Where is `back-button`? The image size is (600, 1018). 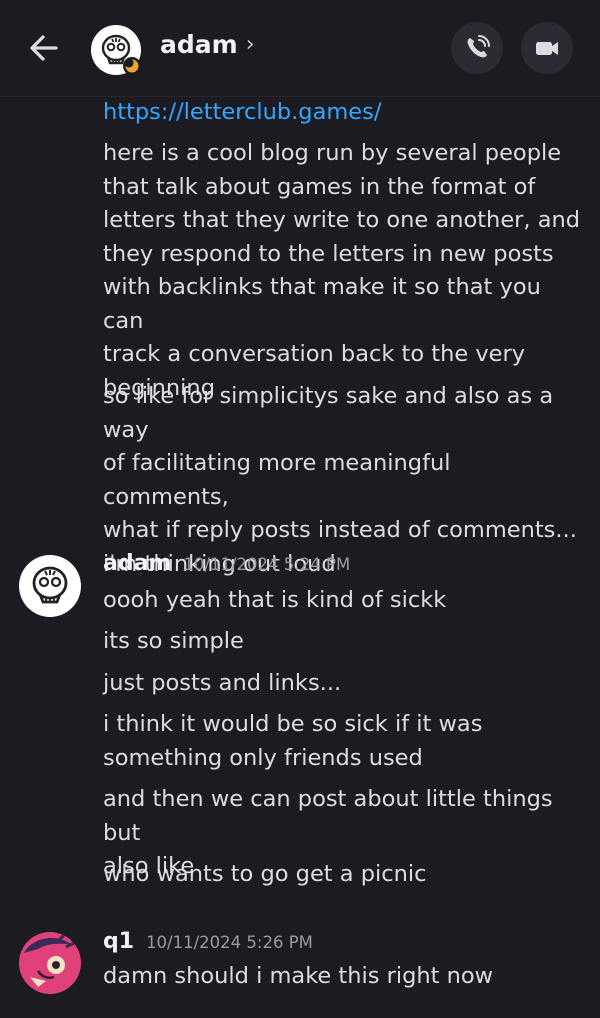
back-button is located at coordinates (44, 48).